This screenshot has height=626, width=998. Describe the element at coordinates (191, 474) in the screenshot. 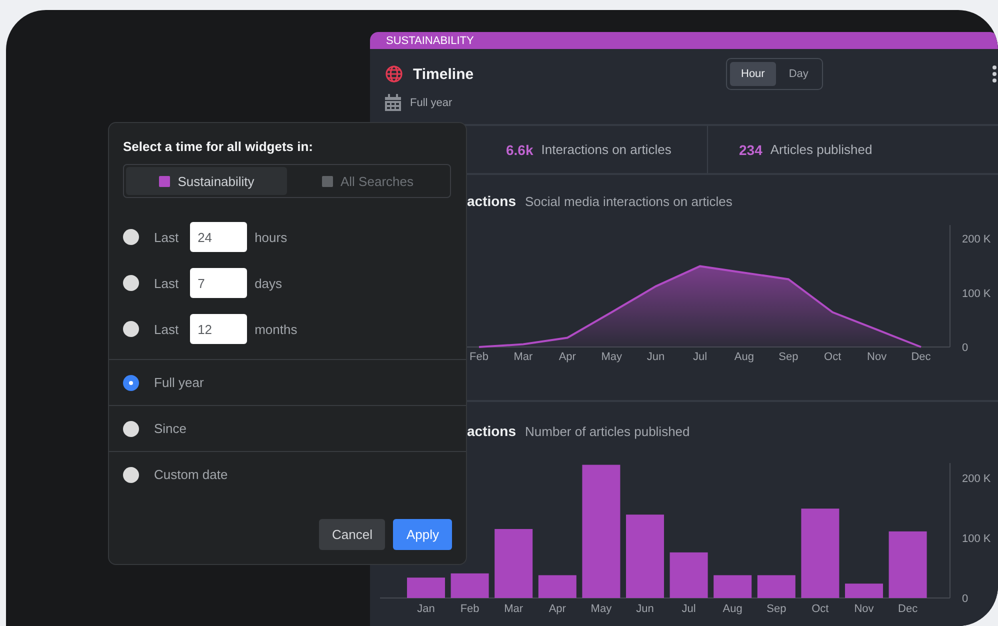

I see `option-label: Custom date` at that location.